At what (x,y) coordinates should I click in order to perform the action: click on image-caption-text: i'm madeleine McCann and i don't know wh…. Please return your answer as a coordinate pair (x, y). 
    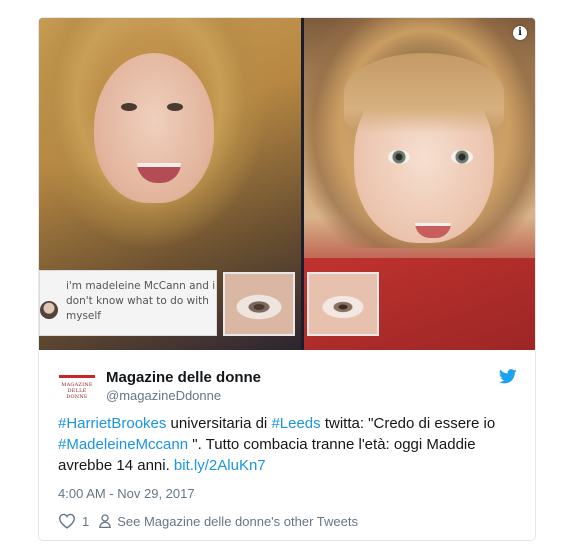
    Looking at the image, I should click on (141, 301).